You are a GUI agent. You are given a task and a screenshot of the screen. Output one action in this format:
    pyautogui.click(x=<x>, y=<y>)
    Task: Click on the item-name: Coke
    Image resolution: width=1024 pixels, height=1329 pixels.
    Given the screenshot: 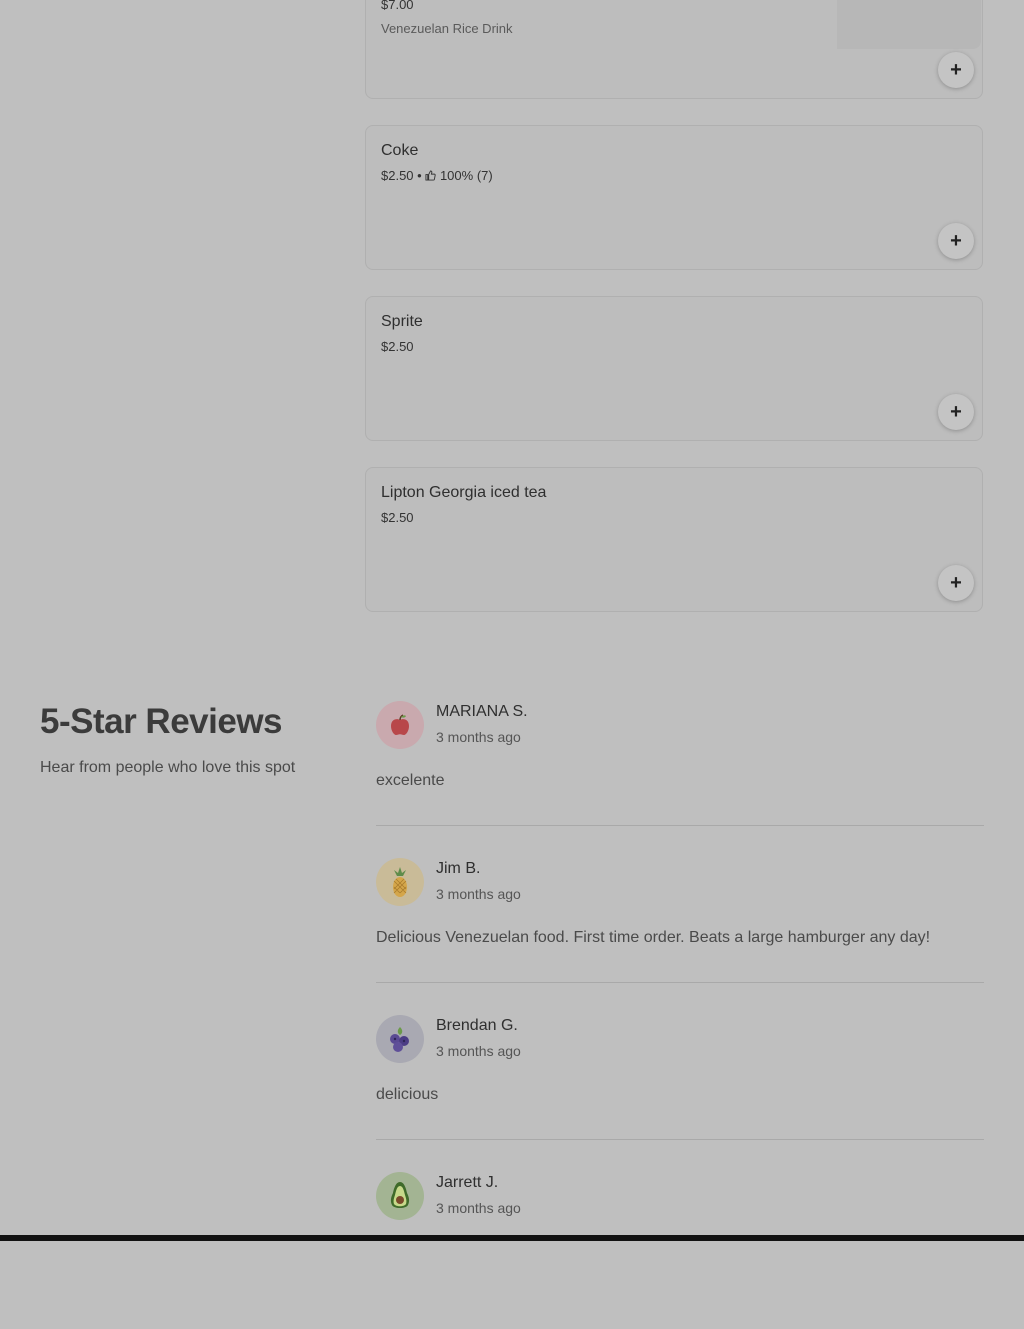 What is the action you would take?
    pyautogui.click(x=400, y=150)
    